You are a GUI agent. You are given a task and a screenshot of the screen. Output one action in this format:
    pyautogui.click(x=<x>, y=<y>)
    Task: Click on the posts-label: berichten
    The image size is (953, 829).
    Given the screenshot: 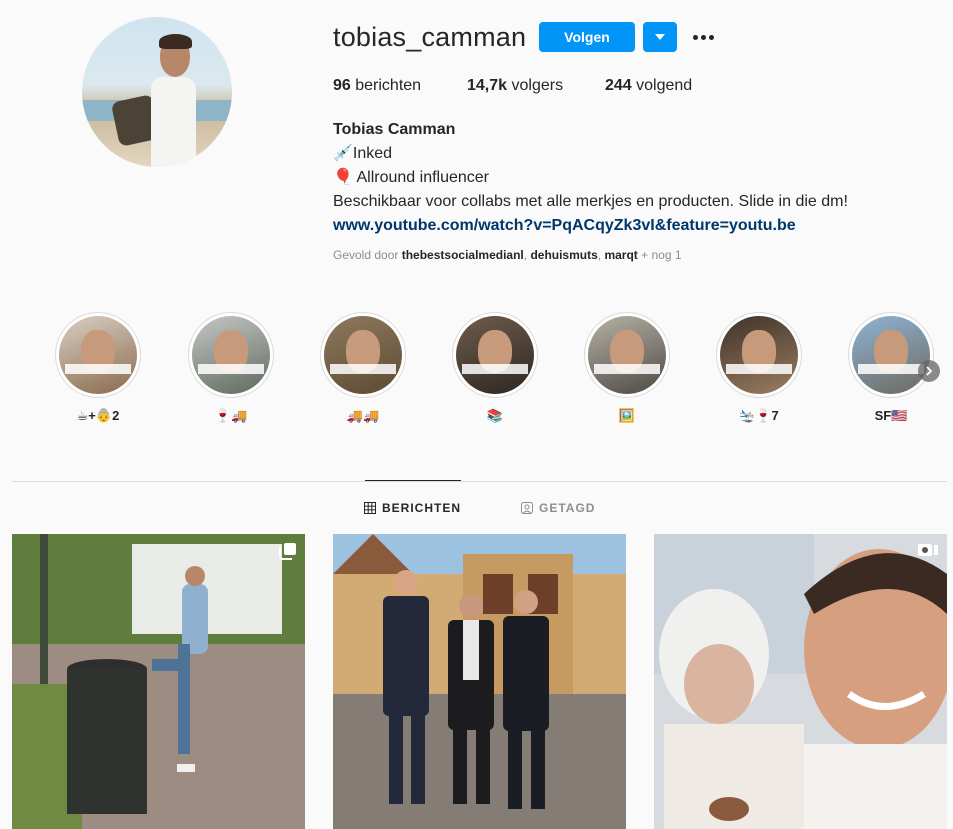 What is the action you would take?
    pyautogui.click(x=388, y=85)
    